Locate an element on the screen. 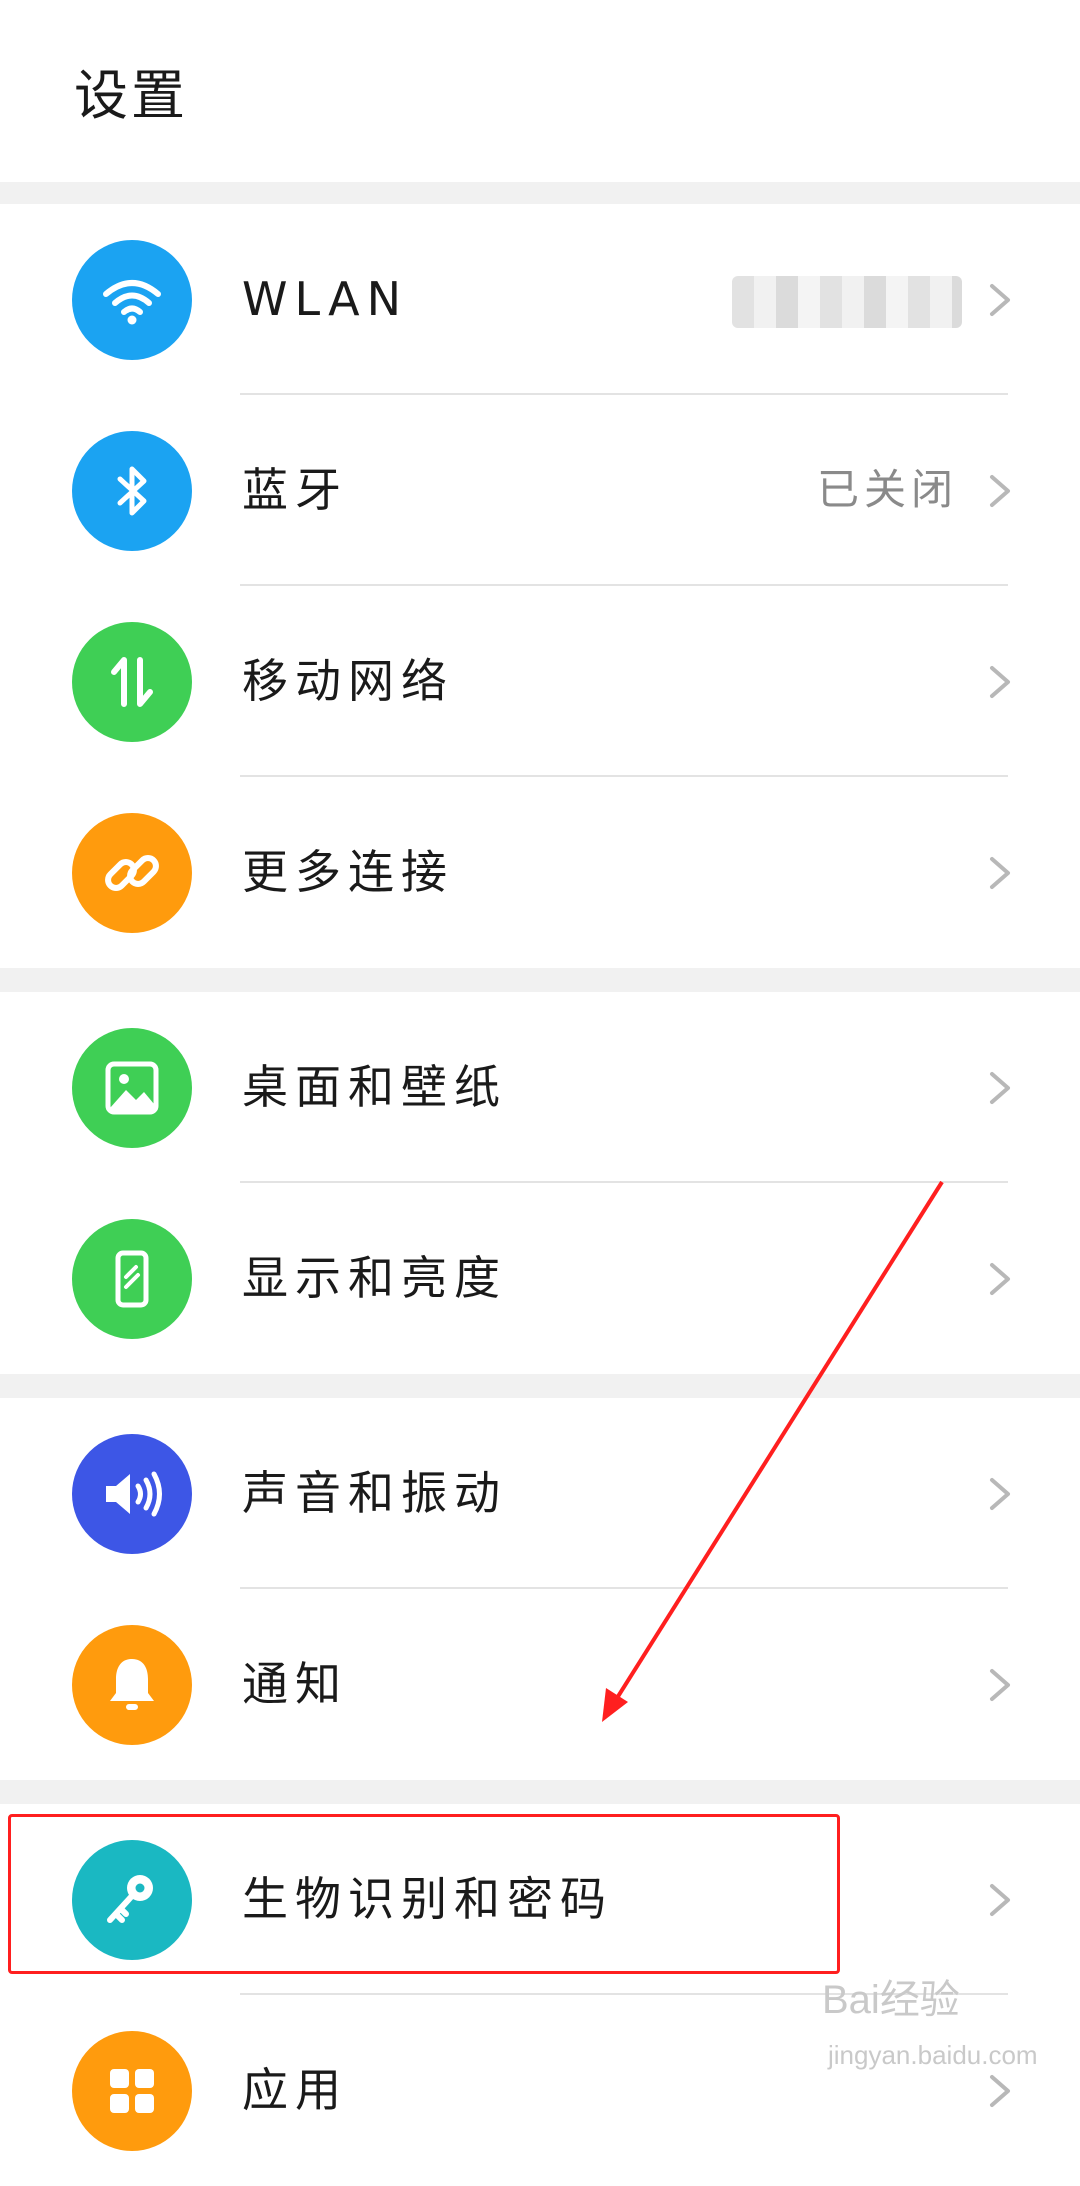 This screenshot has width=1080, height=2186. settings-item-label: WLAN is located at coordinates (325, 299).